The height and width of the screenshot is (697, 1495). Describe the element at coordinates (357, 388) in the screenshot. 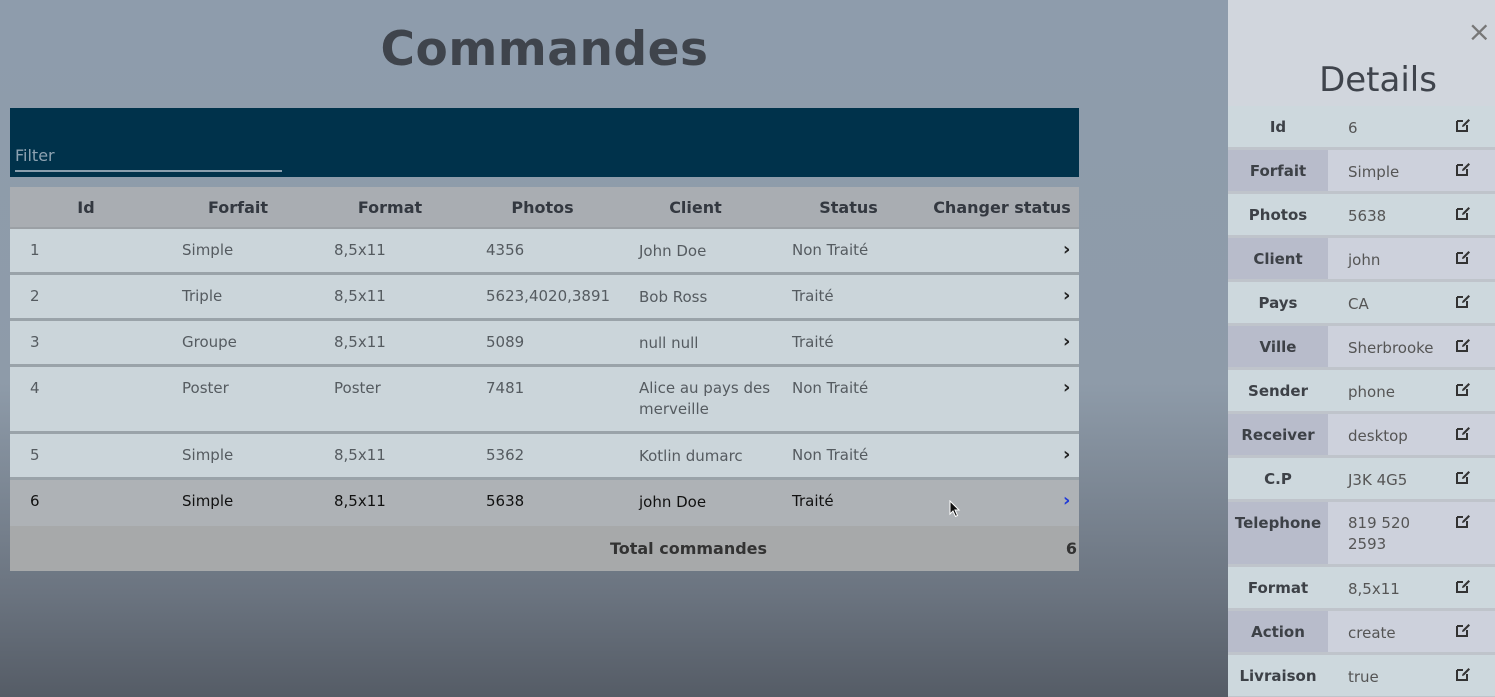

I see `cell-format: Poster` at that location.